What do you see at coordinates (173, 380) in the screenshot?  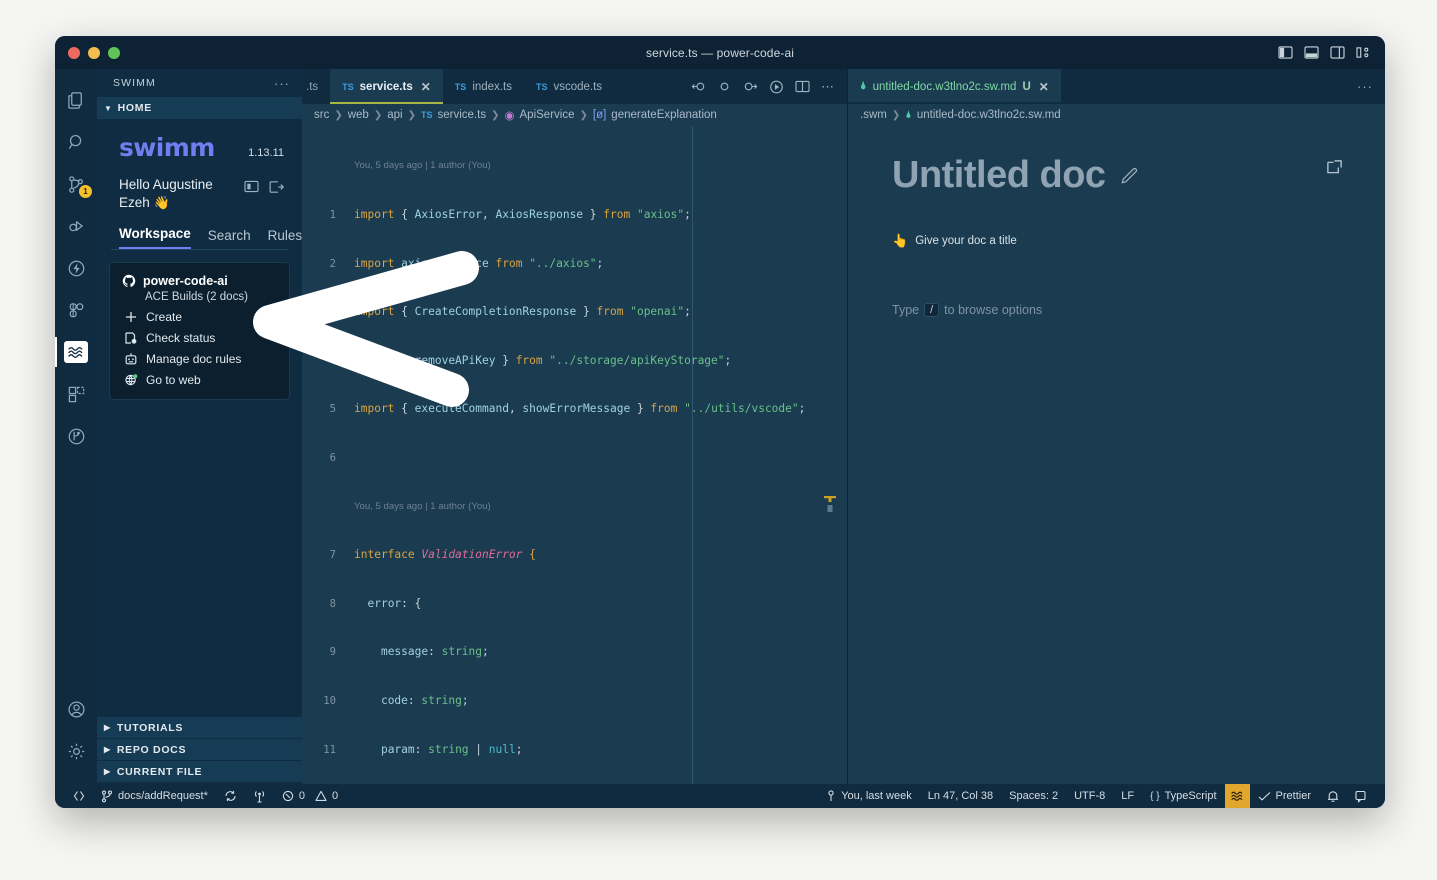 I see `menu-item-label: Go to web` at bounding box center [173, 380].